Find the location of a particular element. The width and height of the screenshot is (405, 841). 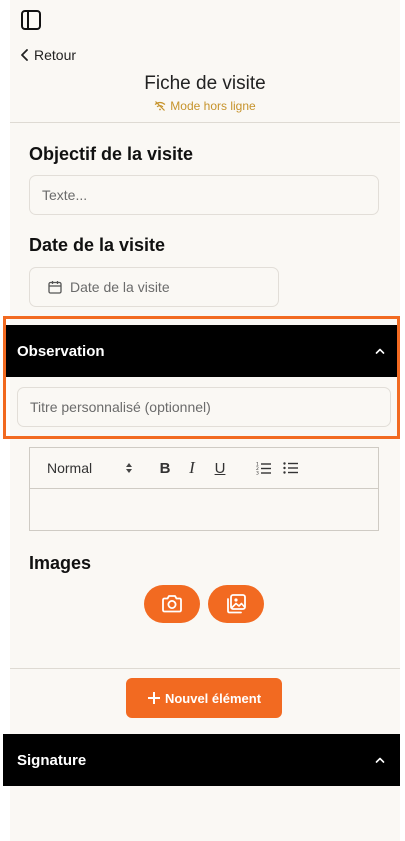

sidebar-toggle-button is located at coordinates (31, 20).